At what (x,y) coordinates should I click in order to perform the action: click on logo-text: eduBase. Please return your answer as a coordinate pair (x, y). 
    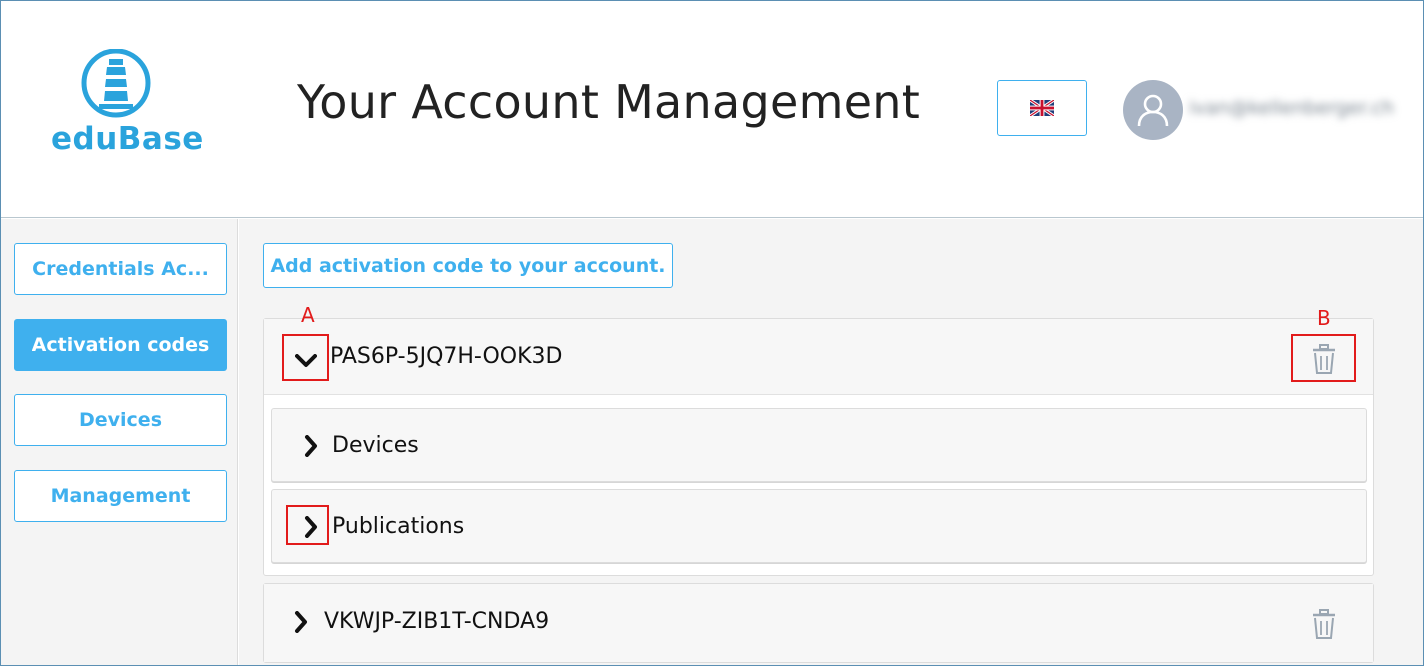
    Looking at the image, I should click on (127, 139).